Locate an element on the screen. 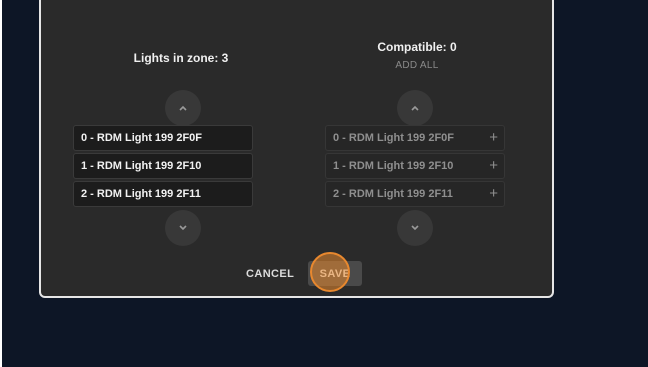  zone-scroll-down-button is located at coordinates (183, 228).